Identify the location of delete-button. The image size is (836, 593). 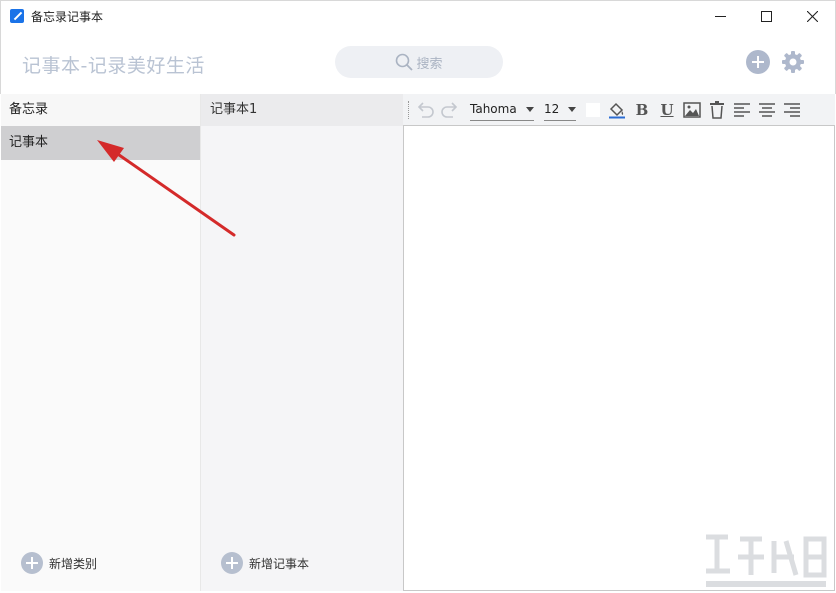
(717, 110).